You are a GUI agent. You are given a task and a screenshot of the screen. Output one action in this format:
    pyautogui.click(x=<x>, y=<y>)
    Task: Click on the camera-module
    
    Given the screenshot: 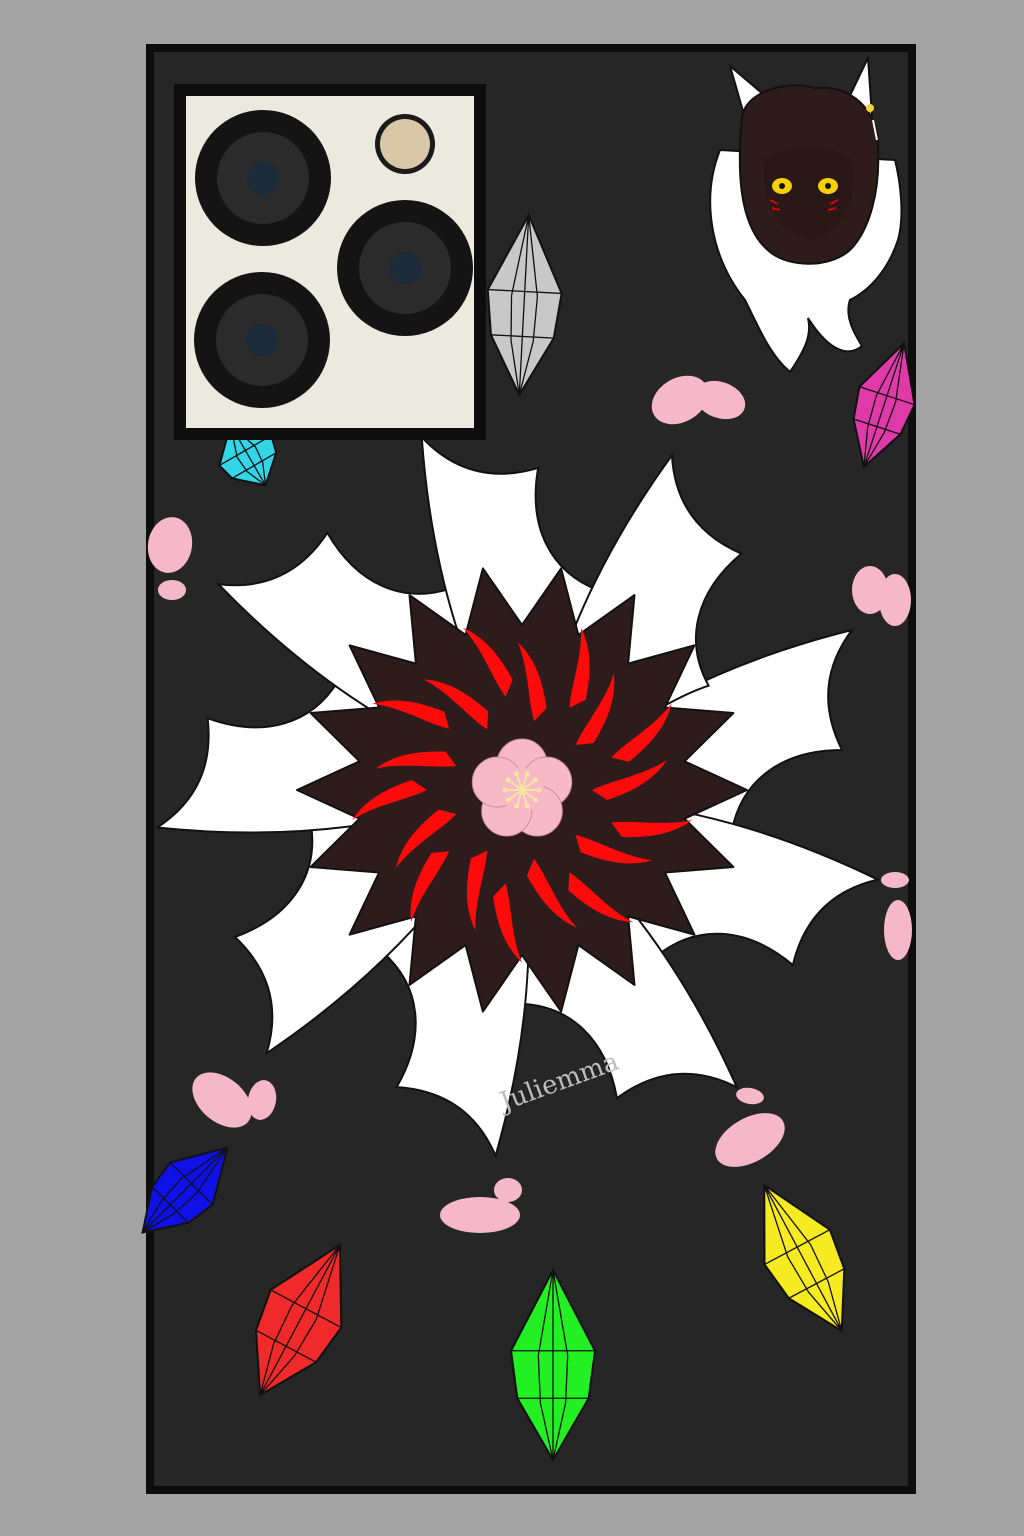 What is the action you would take?
    pyautogui.click(x=330, y=262)
    